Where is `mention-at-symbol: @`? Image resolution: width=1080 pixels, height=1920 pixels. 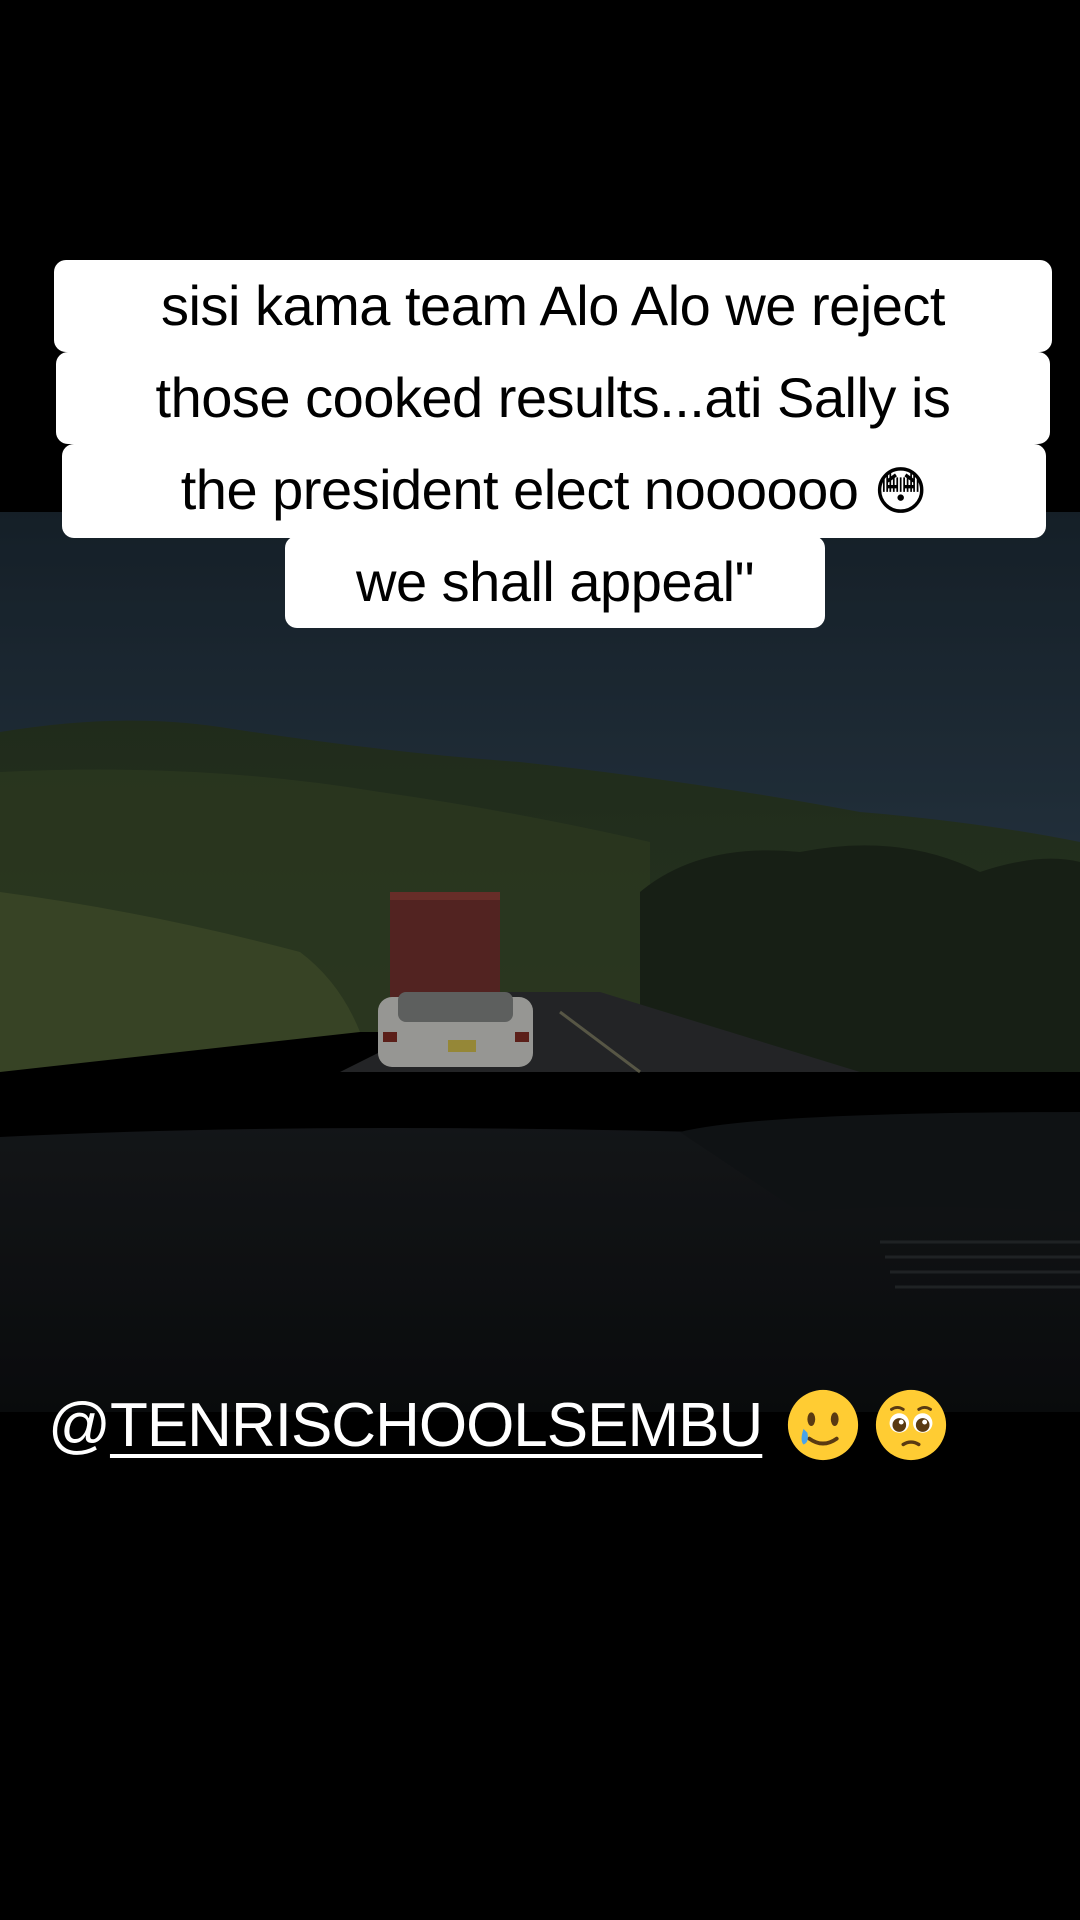
mention-at-symbol: @ is located at coordinates (79, 1425).